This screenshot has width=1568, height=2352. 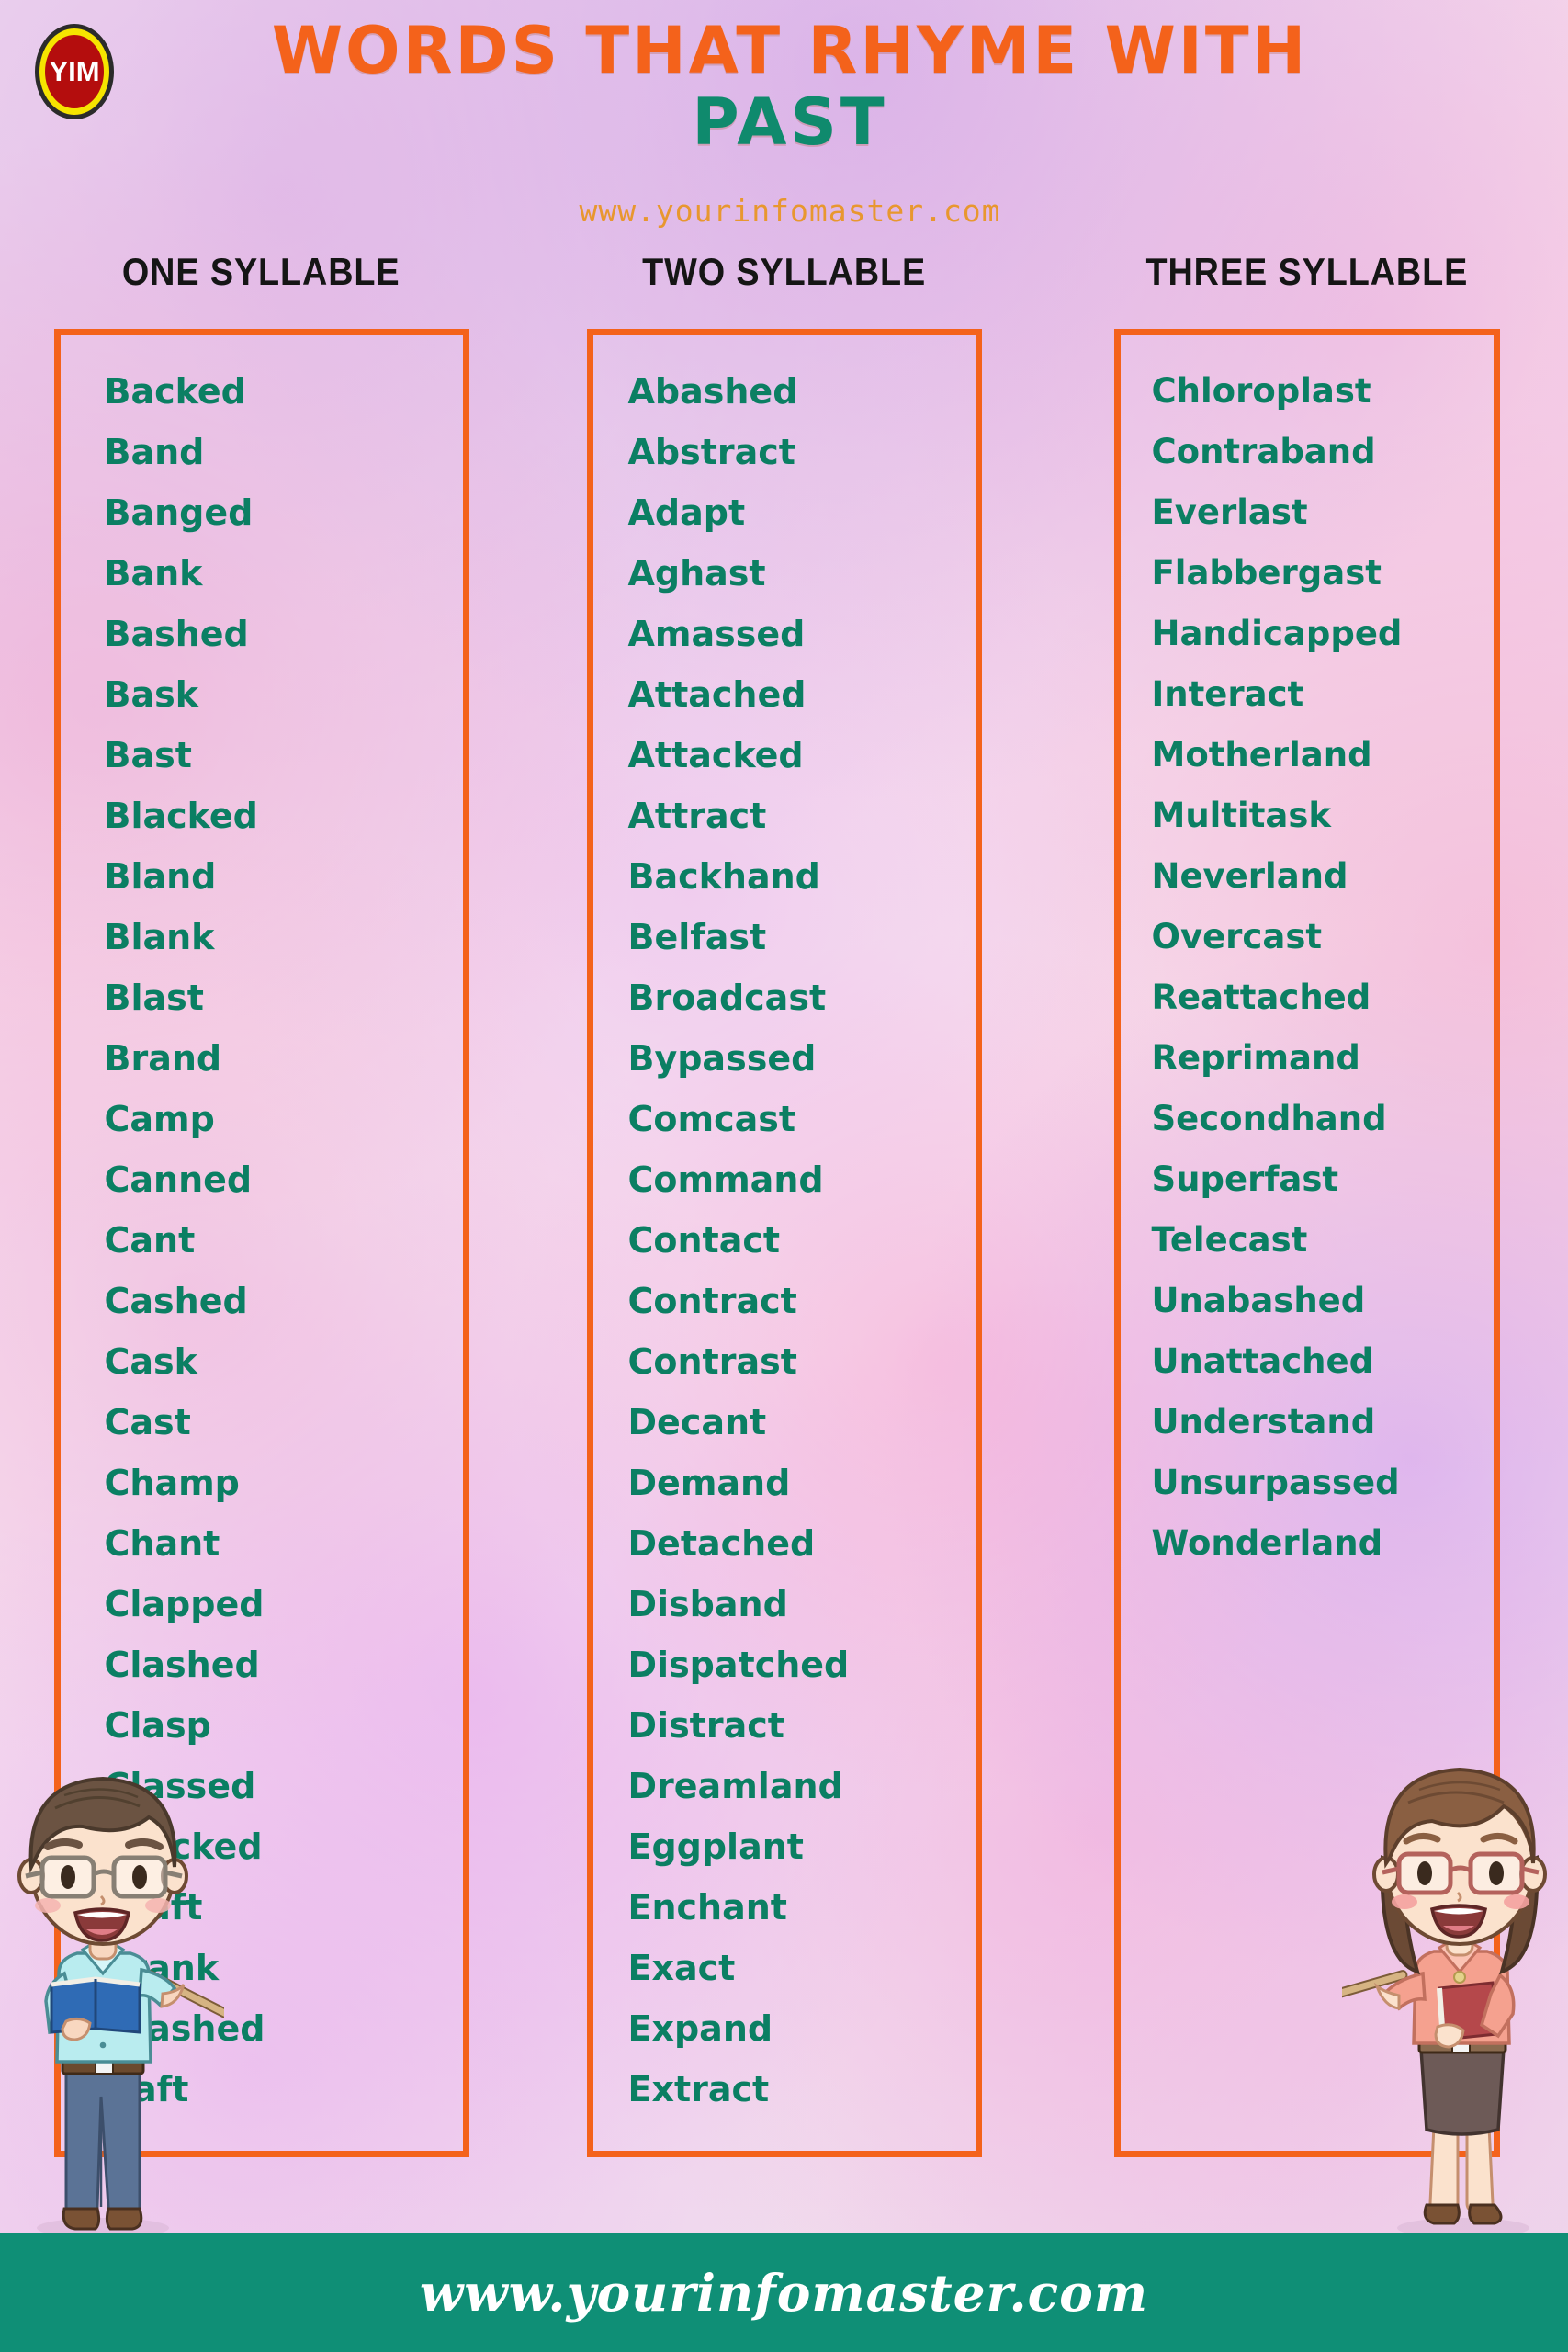 I want to click on word-item: Band, so click(x=154, y=452).